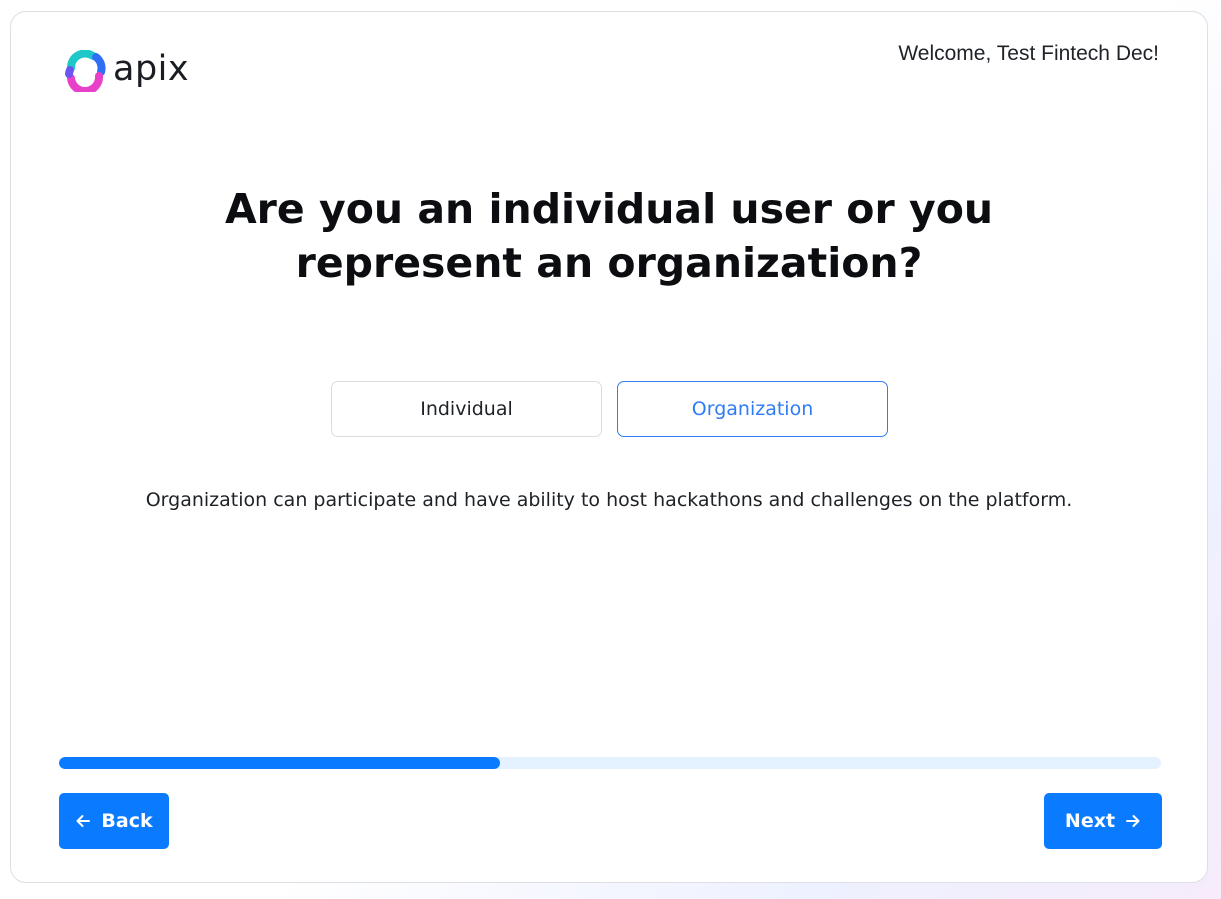 The height and width of the screenshot is (899, 1221). What do you see at coordinates (1133, 821) in the screenshot?
I see `arrow-right-icon` at bounding box center [1133, 821].